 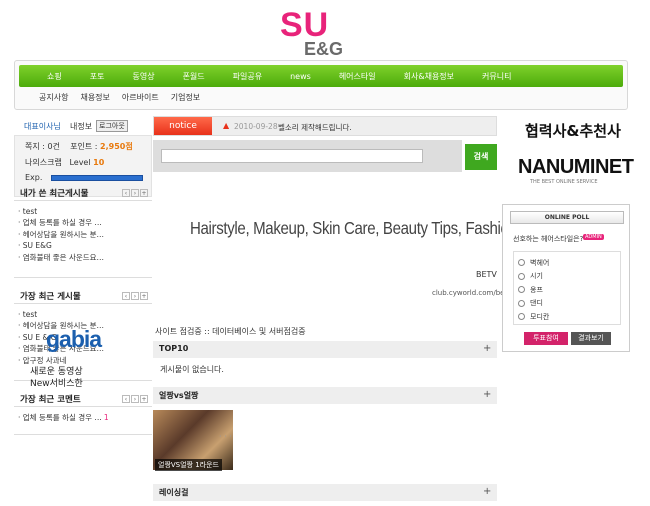 What do you see at coordinates (315, 127) in the screenshot?
I see `notice-link: 벨소리 제작해드립니다.` at bounding box center [315, 127].